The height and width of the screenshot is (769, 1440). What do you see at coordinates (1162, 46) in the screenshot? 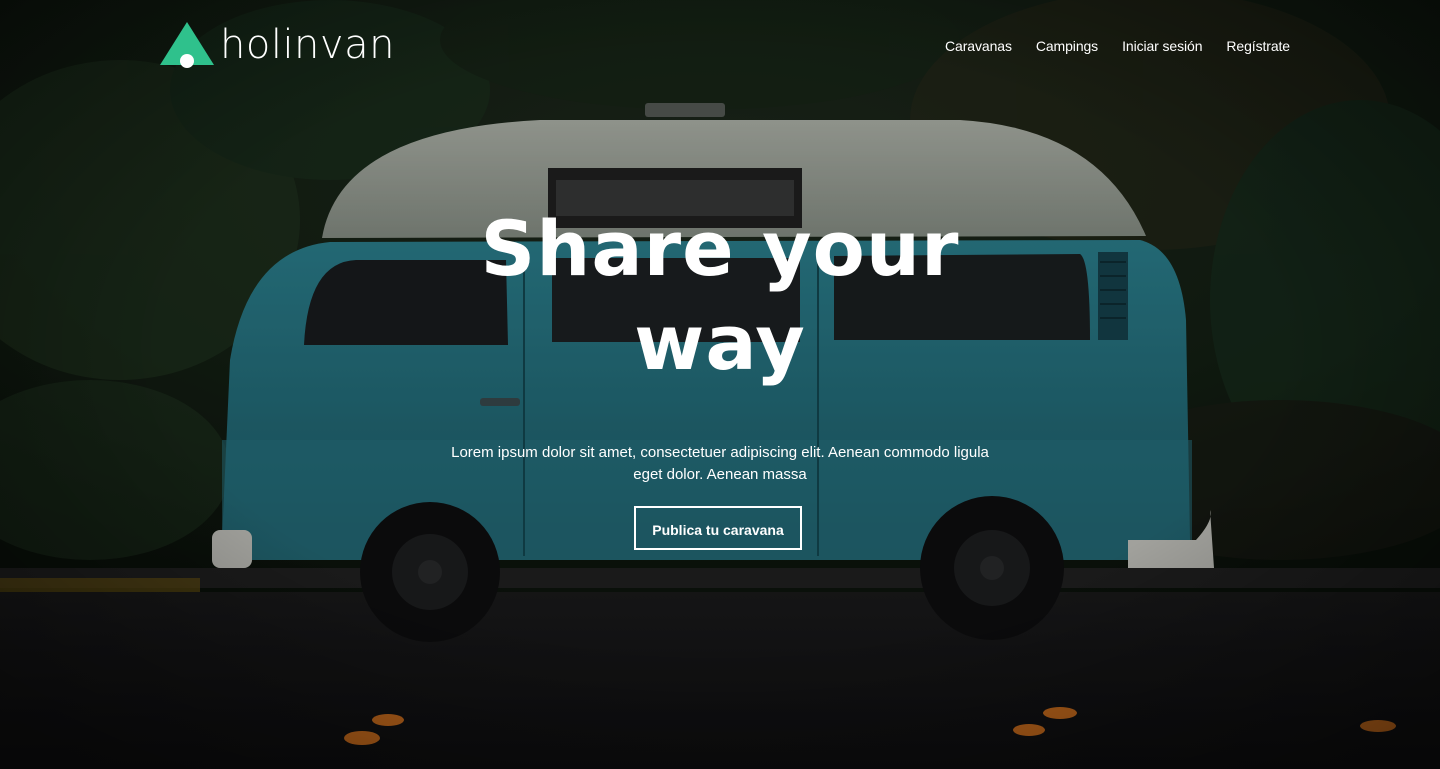
I see `nav-link-login: Iniciar sesión` at bounding box center [1162, 46].